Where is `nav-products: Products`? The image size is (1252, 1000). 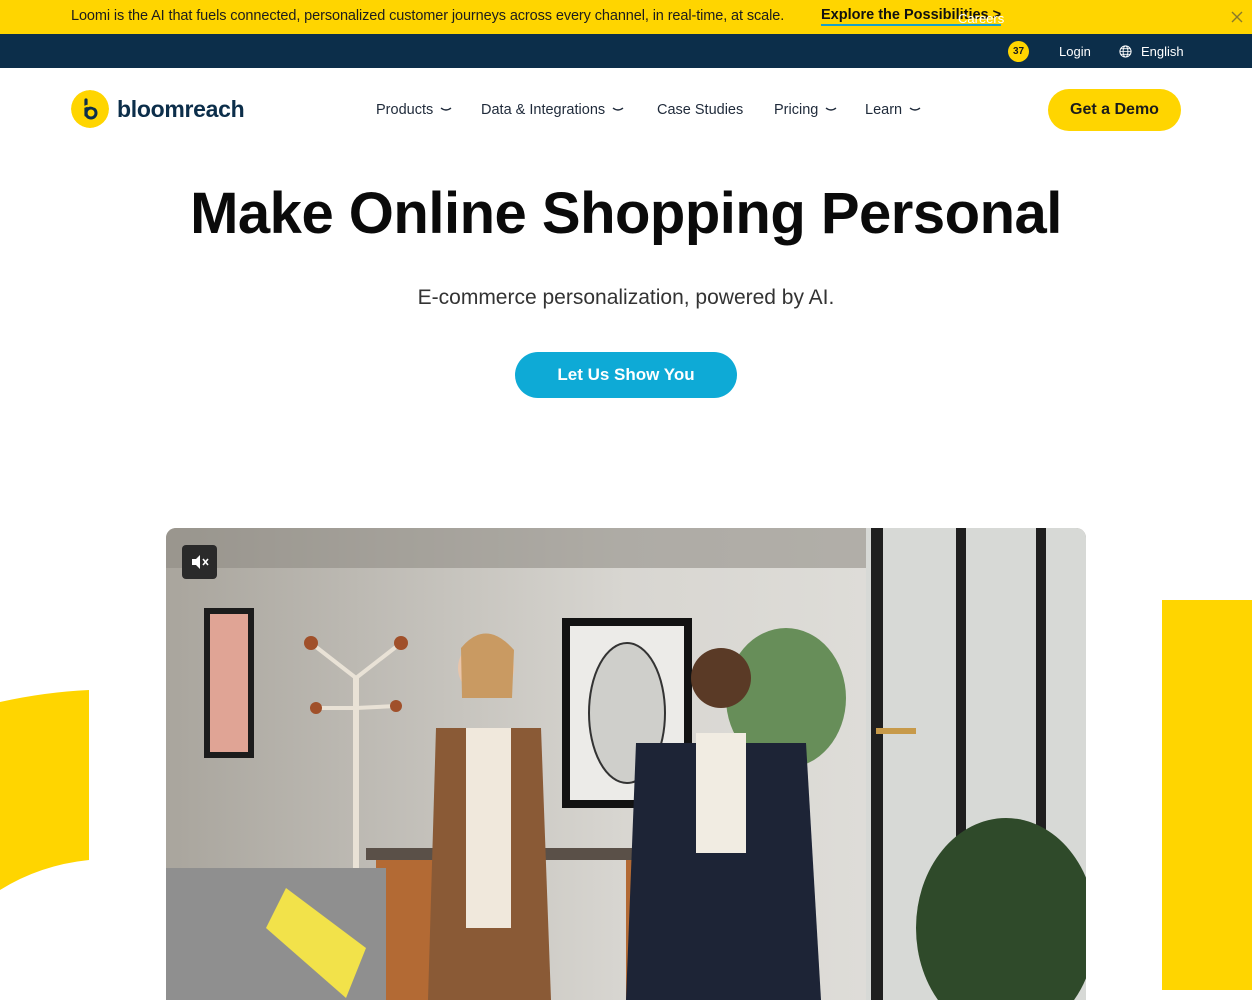
nav-products: Products is located at coordinates (414, 110).